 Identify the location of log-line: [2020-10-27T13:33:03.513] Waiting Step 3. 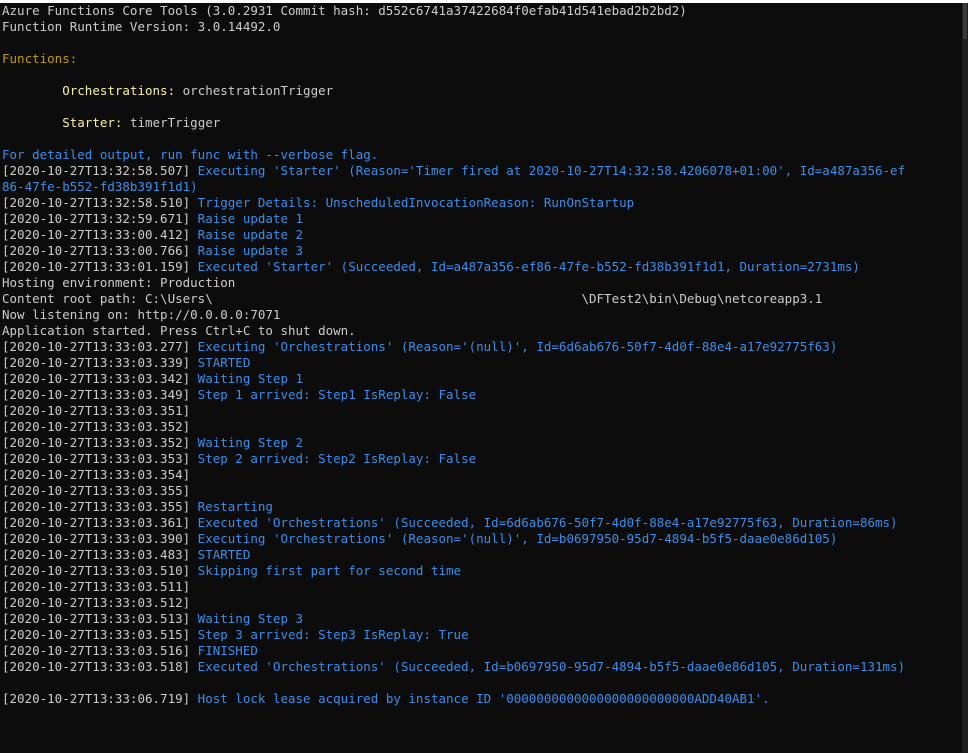
(481, 619).